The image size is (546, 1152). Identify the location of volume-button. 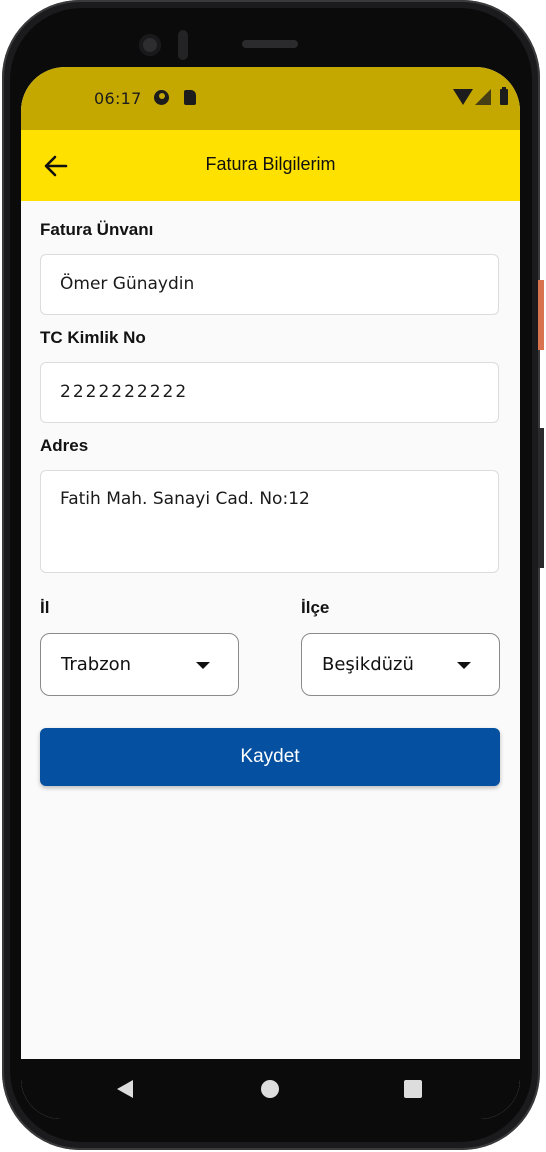
(541, 498).